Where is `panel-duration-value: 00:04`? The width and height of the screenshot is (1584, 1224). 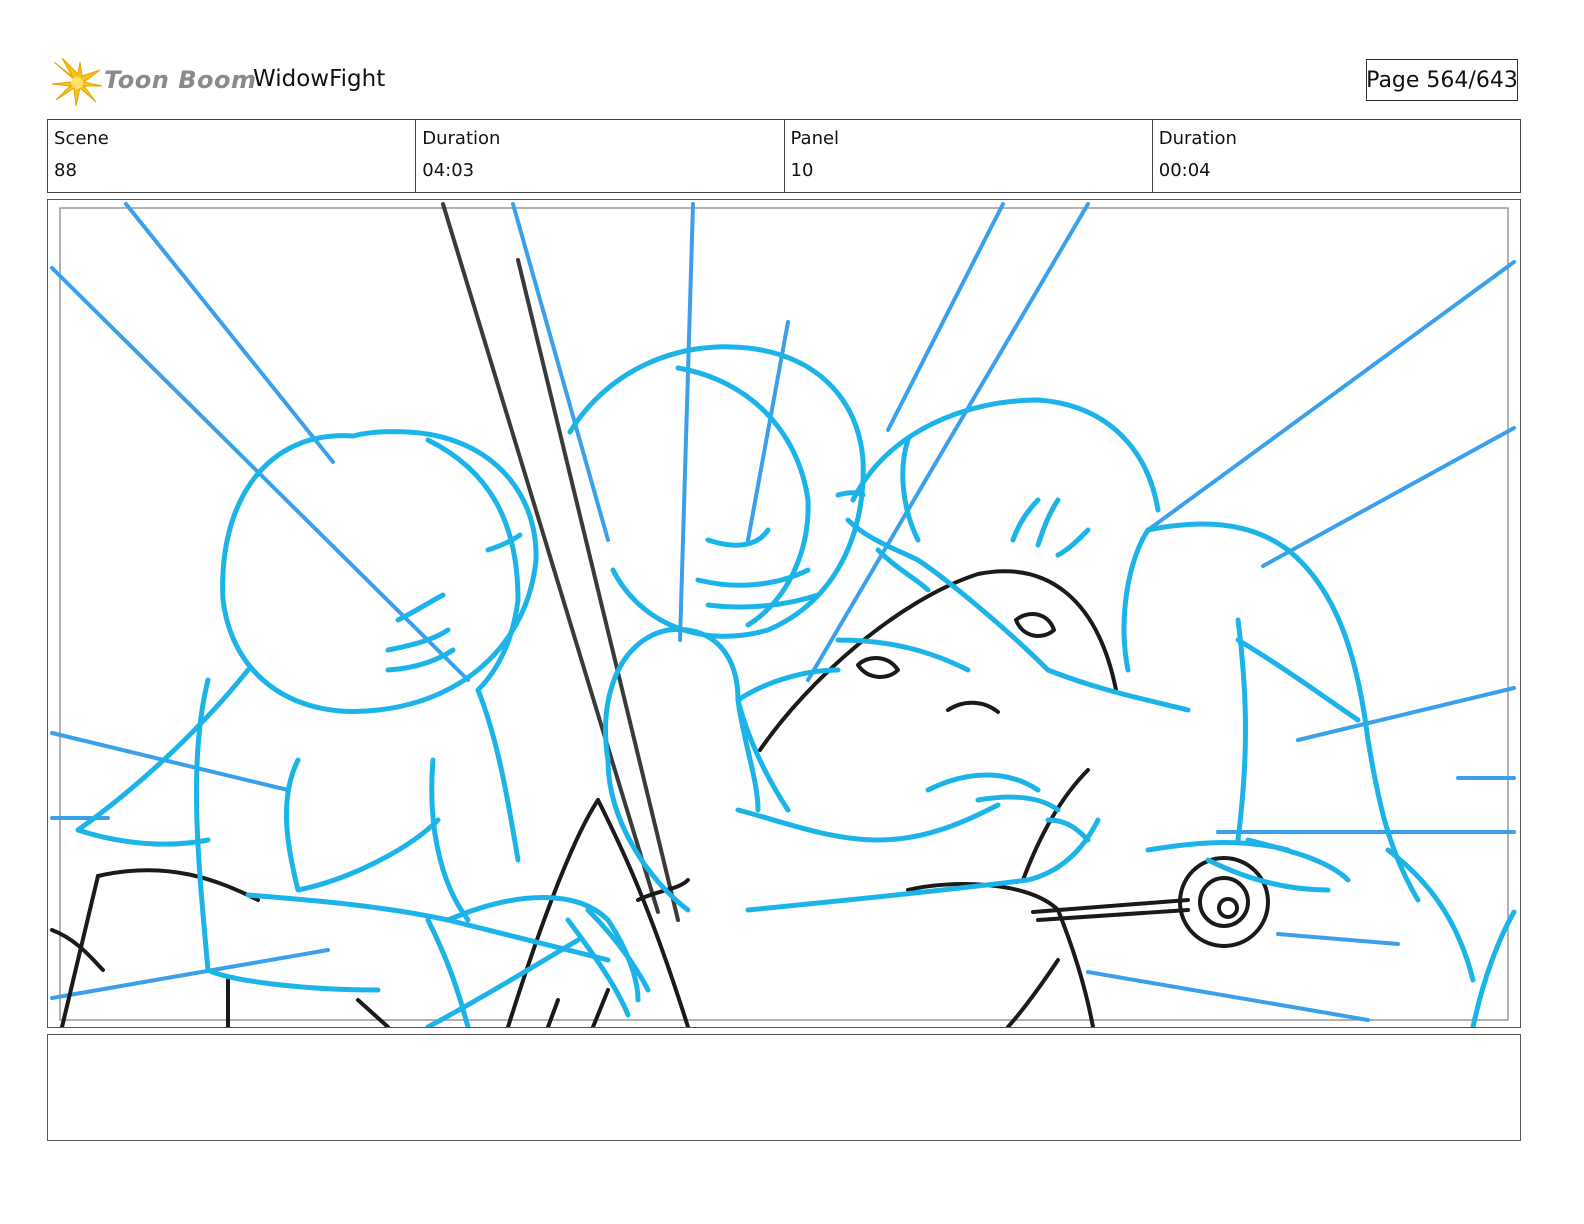 panel-duration-value: 00:04 is located at coordinates (1184, 170).